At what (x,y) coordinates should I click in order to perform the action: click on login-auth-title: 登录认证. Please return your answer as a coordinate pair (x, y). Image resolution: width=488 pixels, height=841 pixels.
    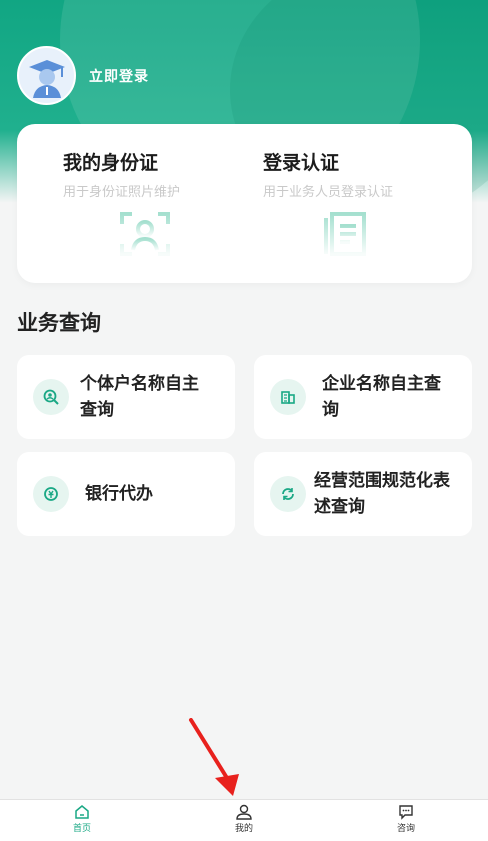
    Looking at the image, I should click on (301, 163).